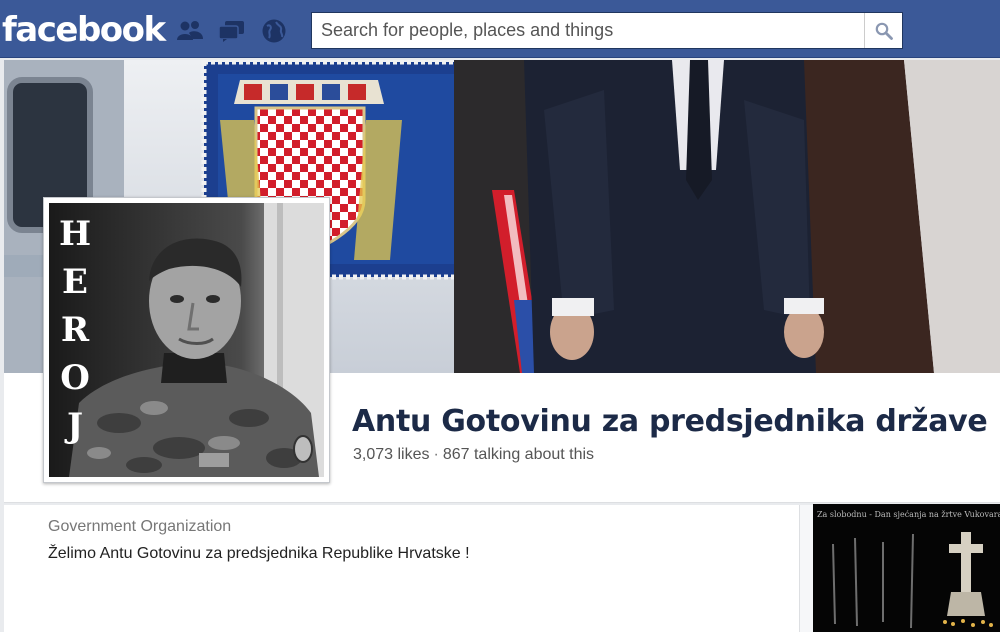 This screenshot has height=632, width=1000. I want to click on search-button, so click(883, 30).